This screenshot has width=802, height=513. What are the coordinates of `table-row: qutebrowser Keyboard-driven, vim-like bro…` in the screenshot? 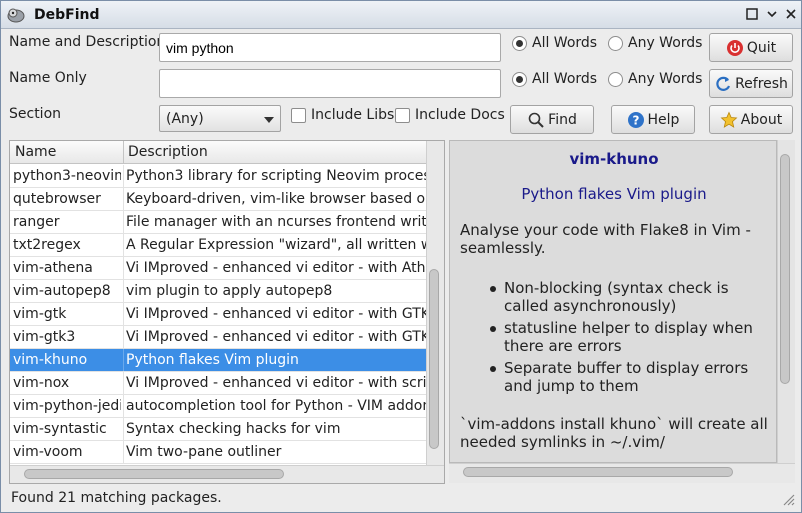 It's located at (218, 199).